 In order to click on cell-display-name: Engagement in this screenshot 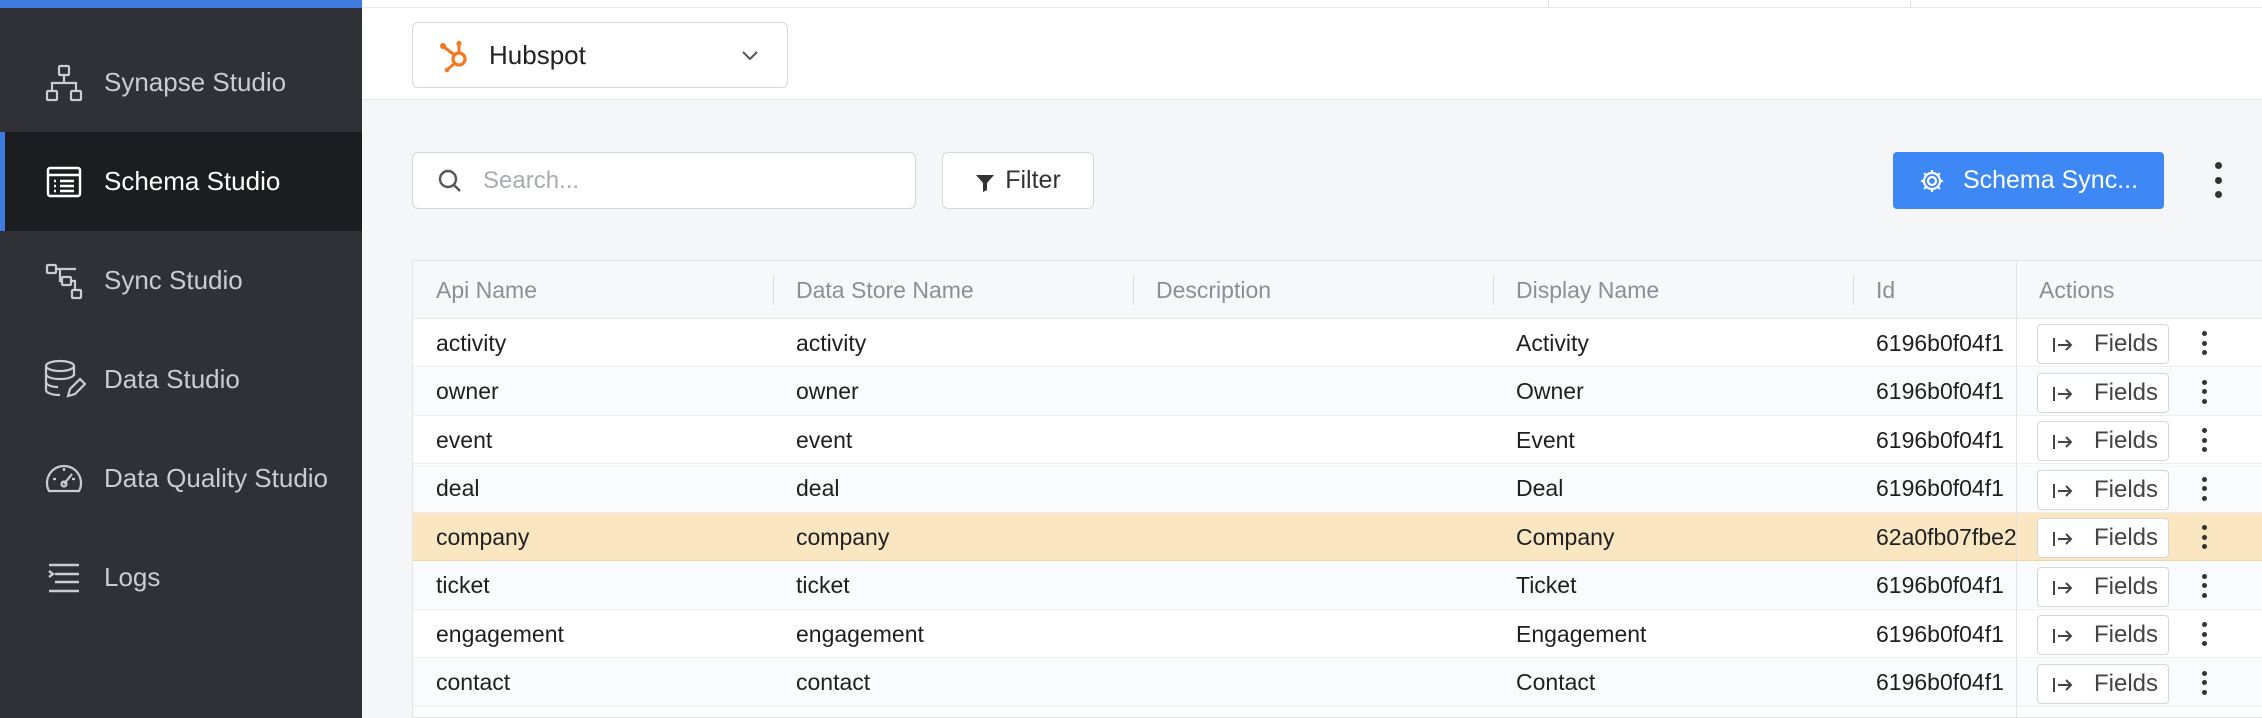, I will do `click(1581, 633)`.